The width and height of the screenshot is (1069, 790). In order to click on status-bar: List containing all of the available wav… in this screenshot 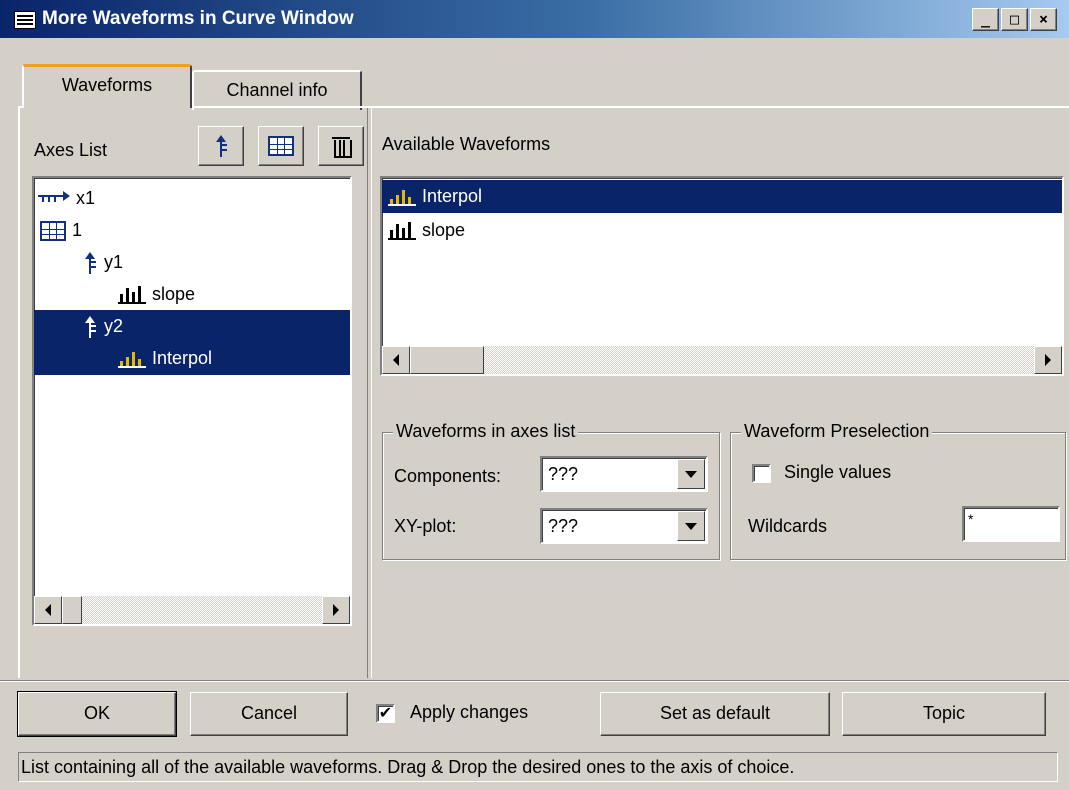, I will do `click(538, 767)`.